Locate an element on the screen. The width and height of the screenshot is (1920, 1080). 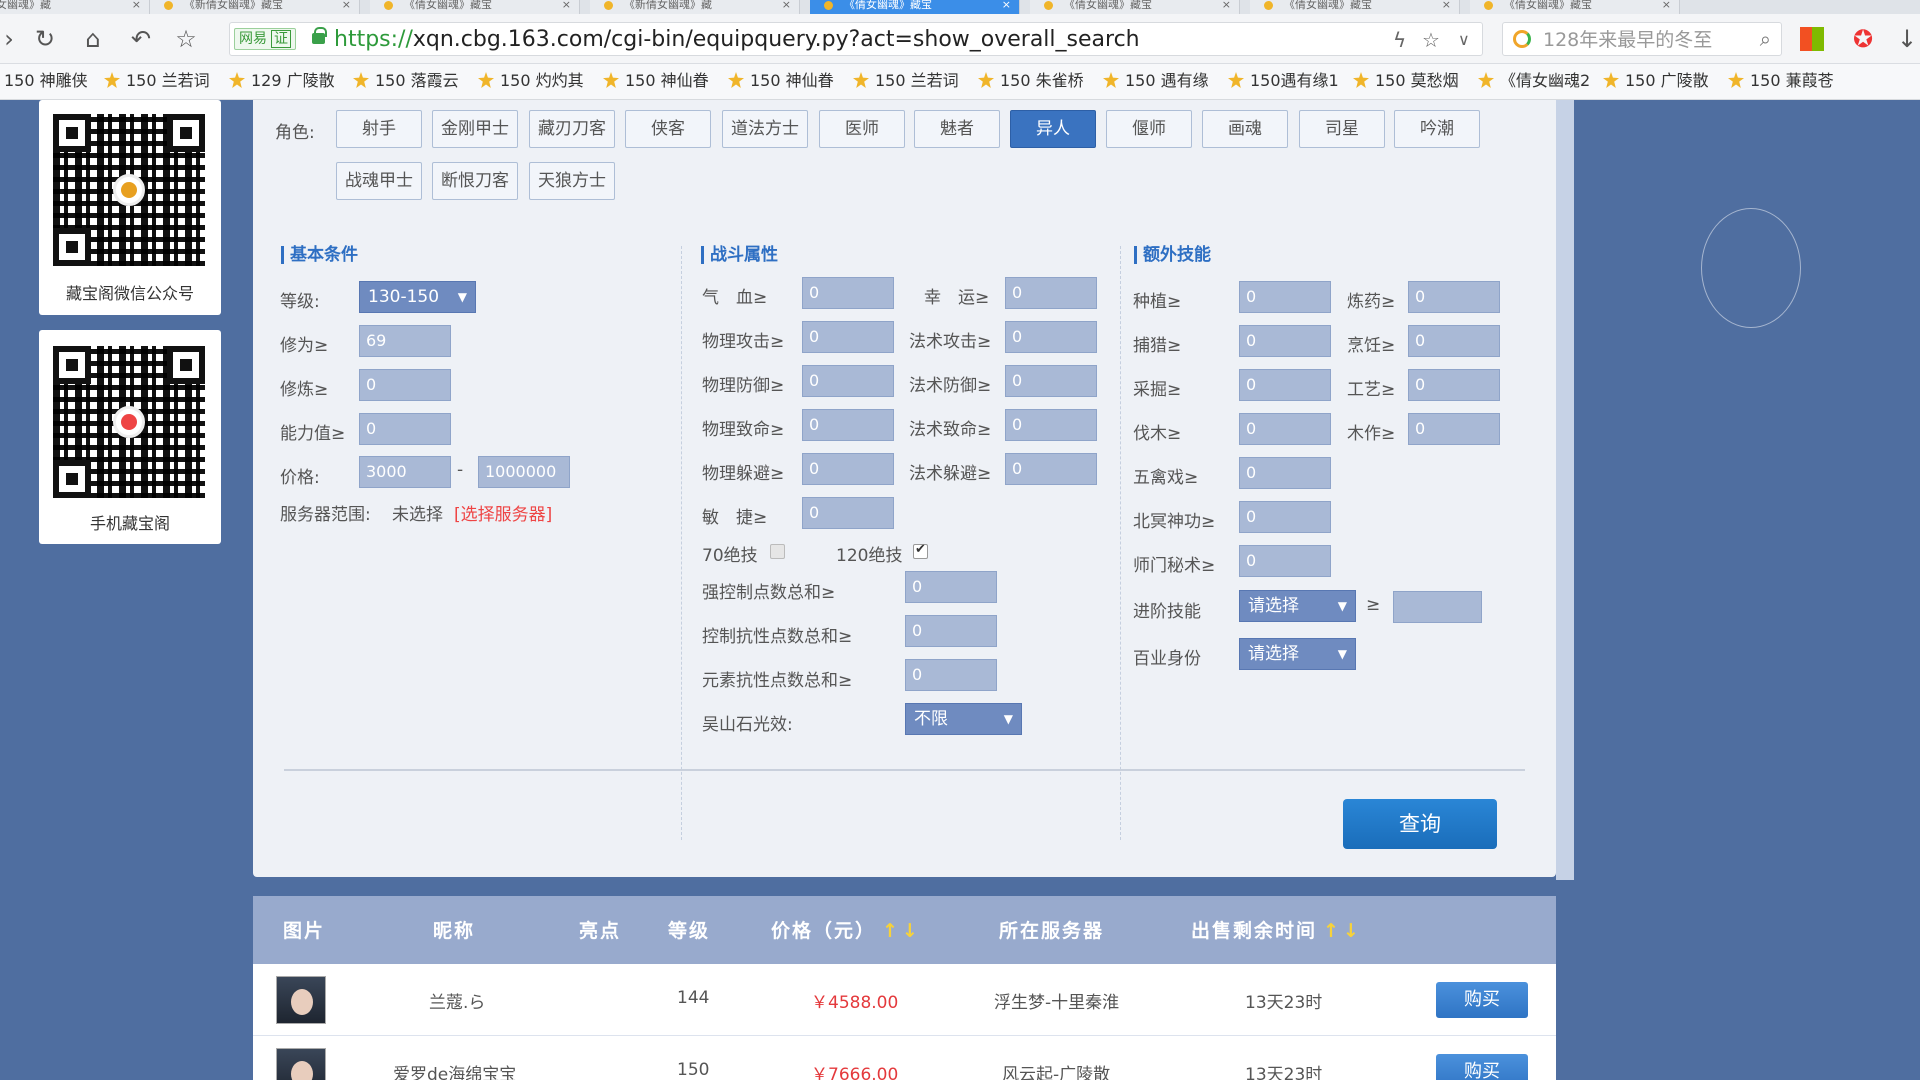
role-button: 画魂 is located at coordinates (1245, 129).